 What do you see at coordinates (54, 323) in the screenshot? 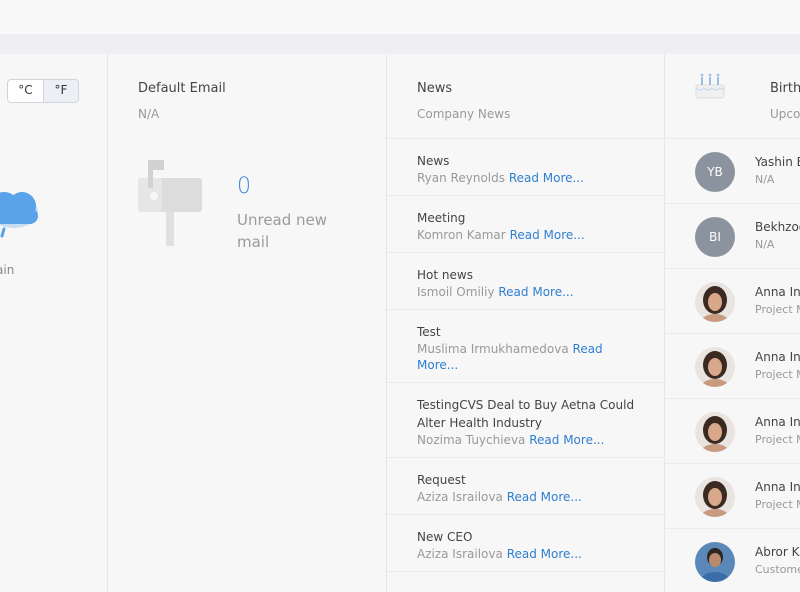
I see `weather-widget: °C °F ain` at bounding box center [54, 323].